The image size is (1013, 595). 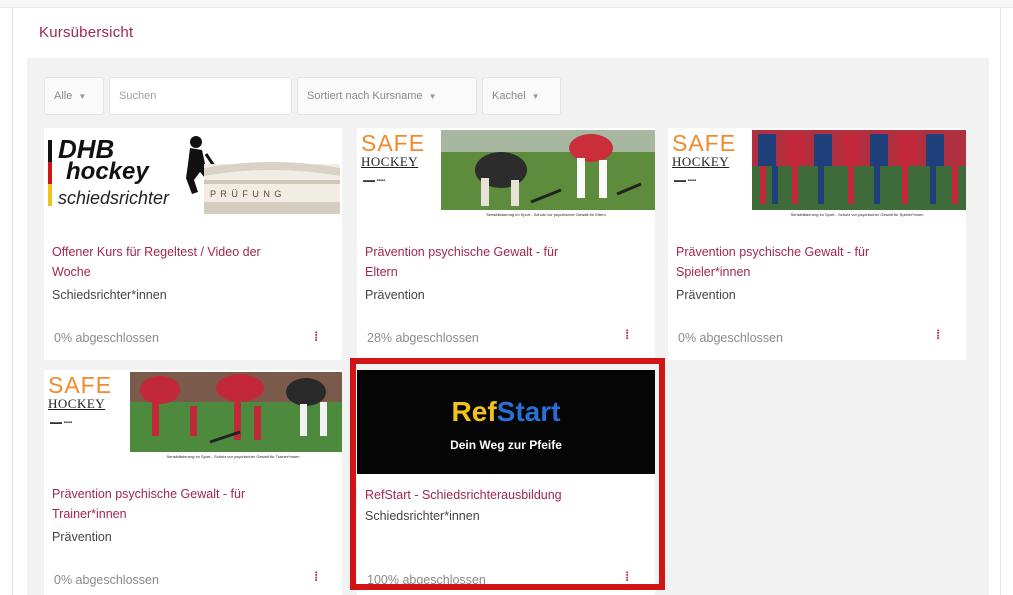 What do you see at coordinates (365, 96) in the screenshot?
I see `sort-label: Sortiert nach Kursname` at bounding box center [365, 96].